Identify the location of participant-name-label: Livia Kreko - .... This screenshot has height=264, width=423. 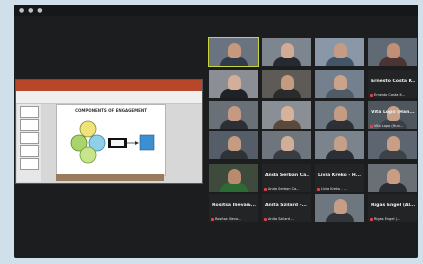
(332, 189).